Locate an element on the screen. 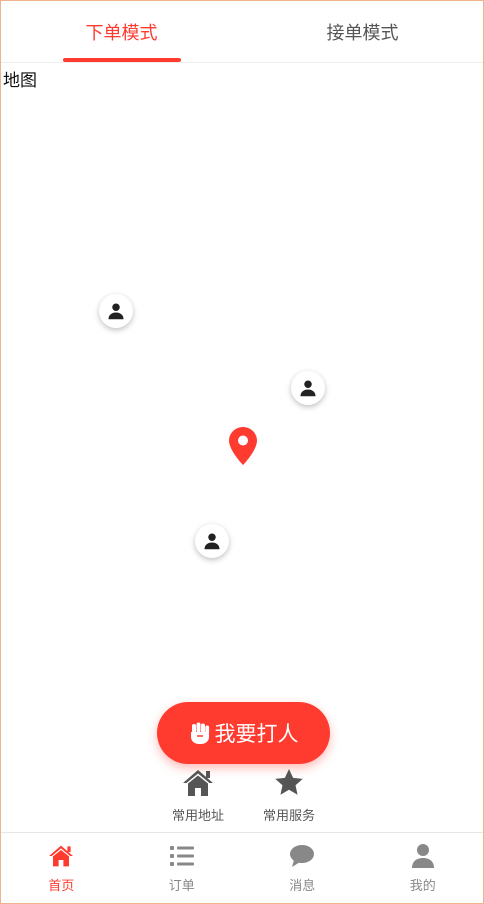 This screenshot has width=484, height=904. tab-accept-mode-label: 接单模式 is located at coordinates (362, 33).